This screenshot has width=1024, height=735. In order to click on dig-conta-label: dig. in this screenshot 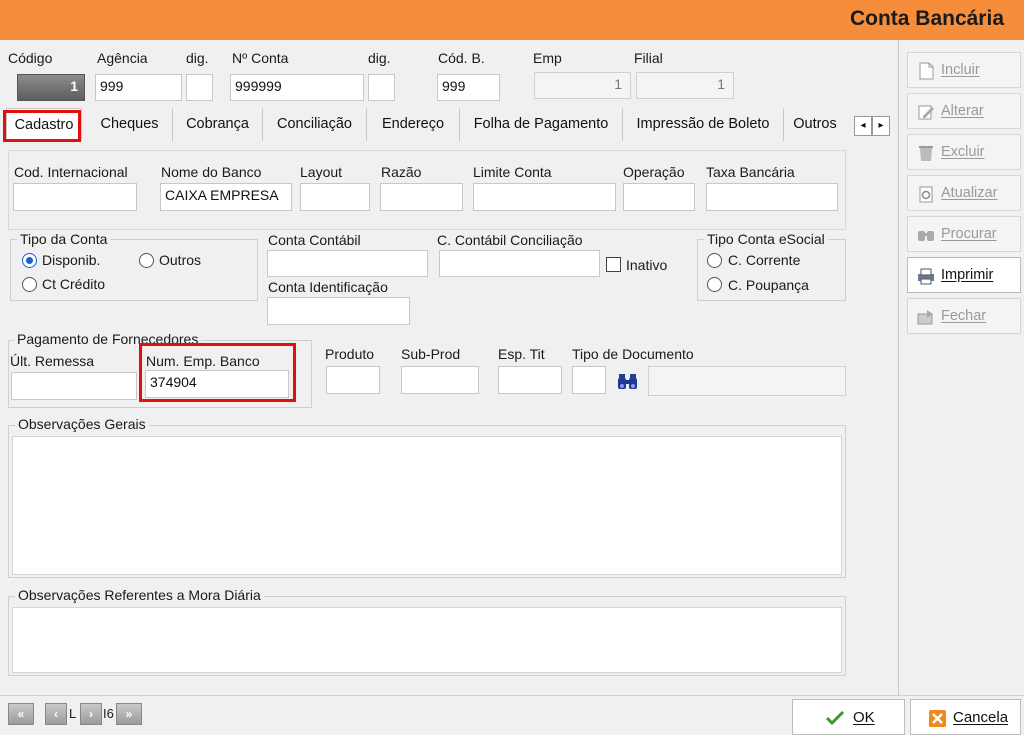, I will do `click(379, 58)`.